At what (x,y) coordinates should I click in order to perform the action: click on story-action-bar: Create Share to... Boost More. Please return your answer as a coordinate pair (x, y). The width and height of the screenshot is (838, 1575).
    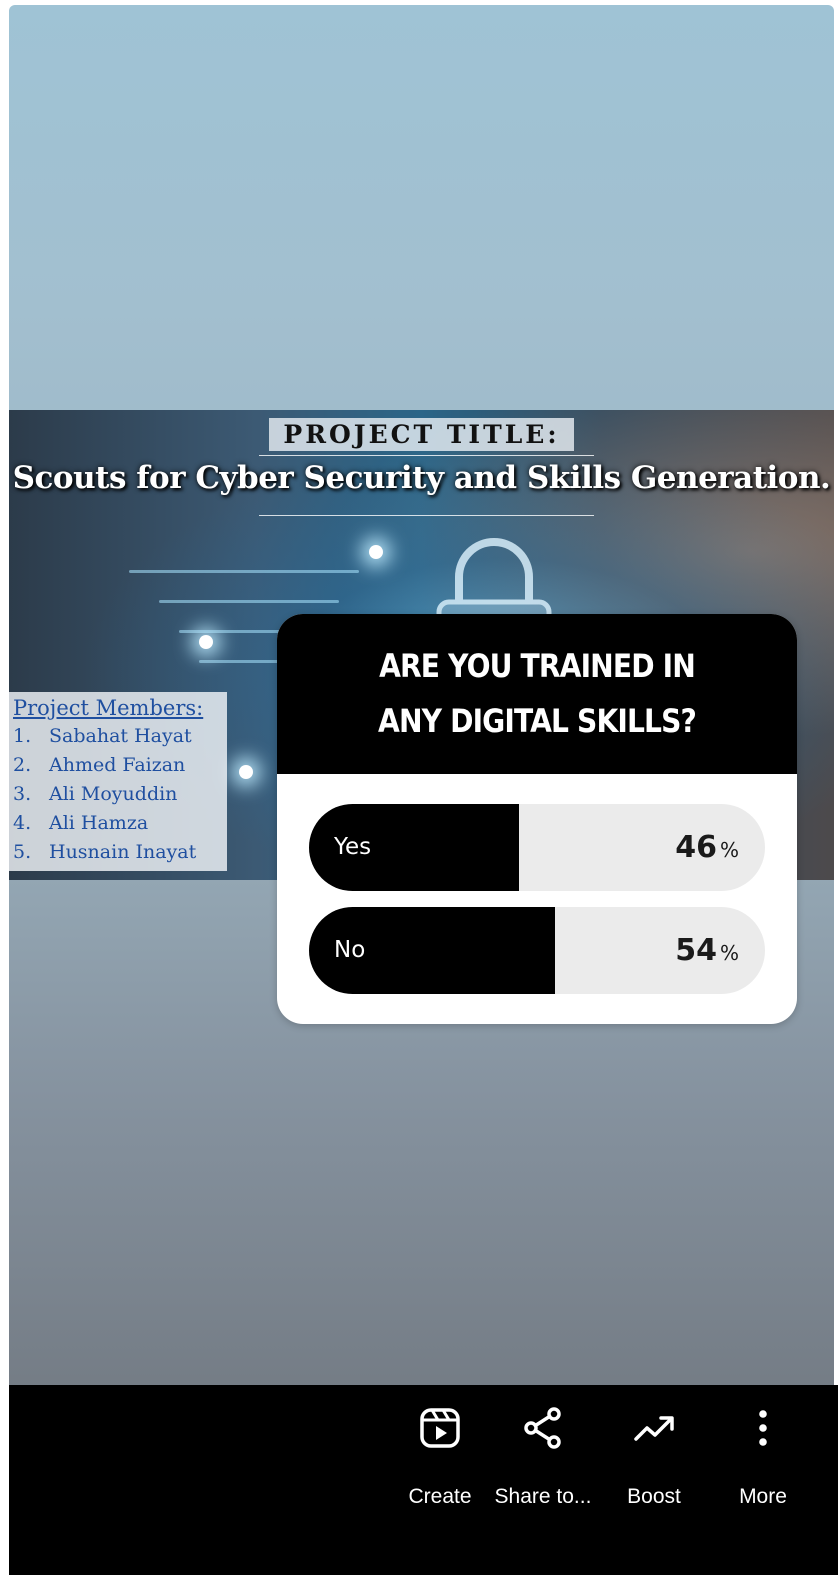
    Looking at the image, I should click on (423, 1480).